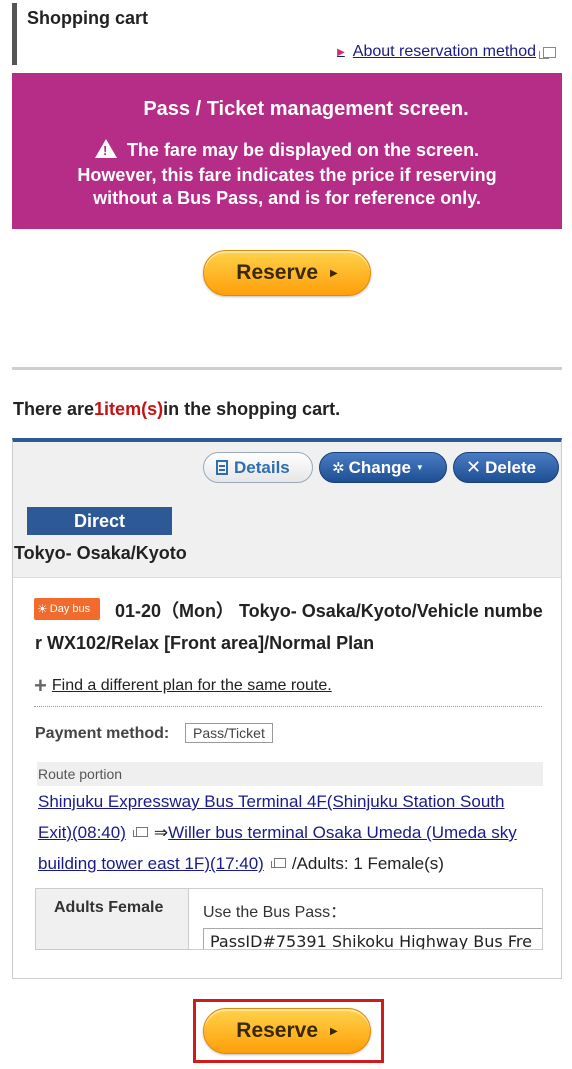 Image resolution: width=572 pixels, height=1069 pixels. I want to click on warning-icon: !, so click(105, 148).